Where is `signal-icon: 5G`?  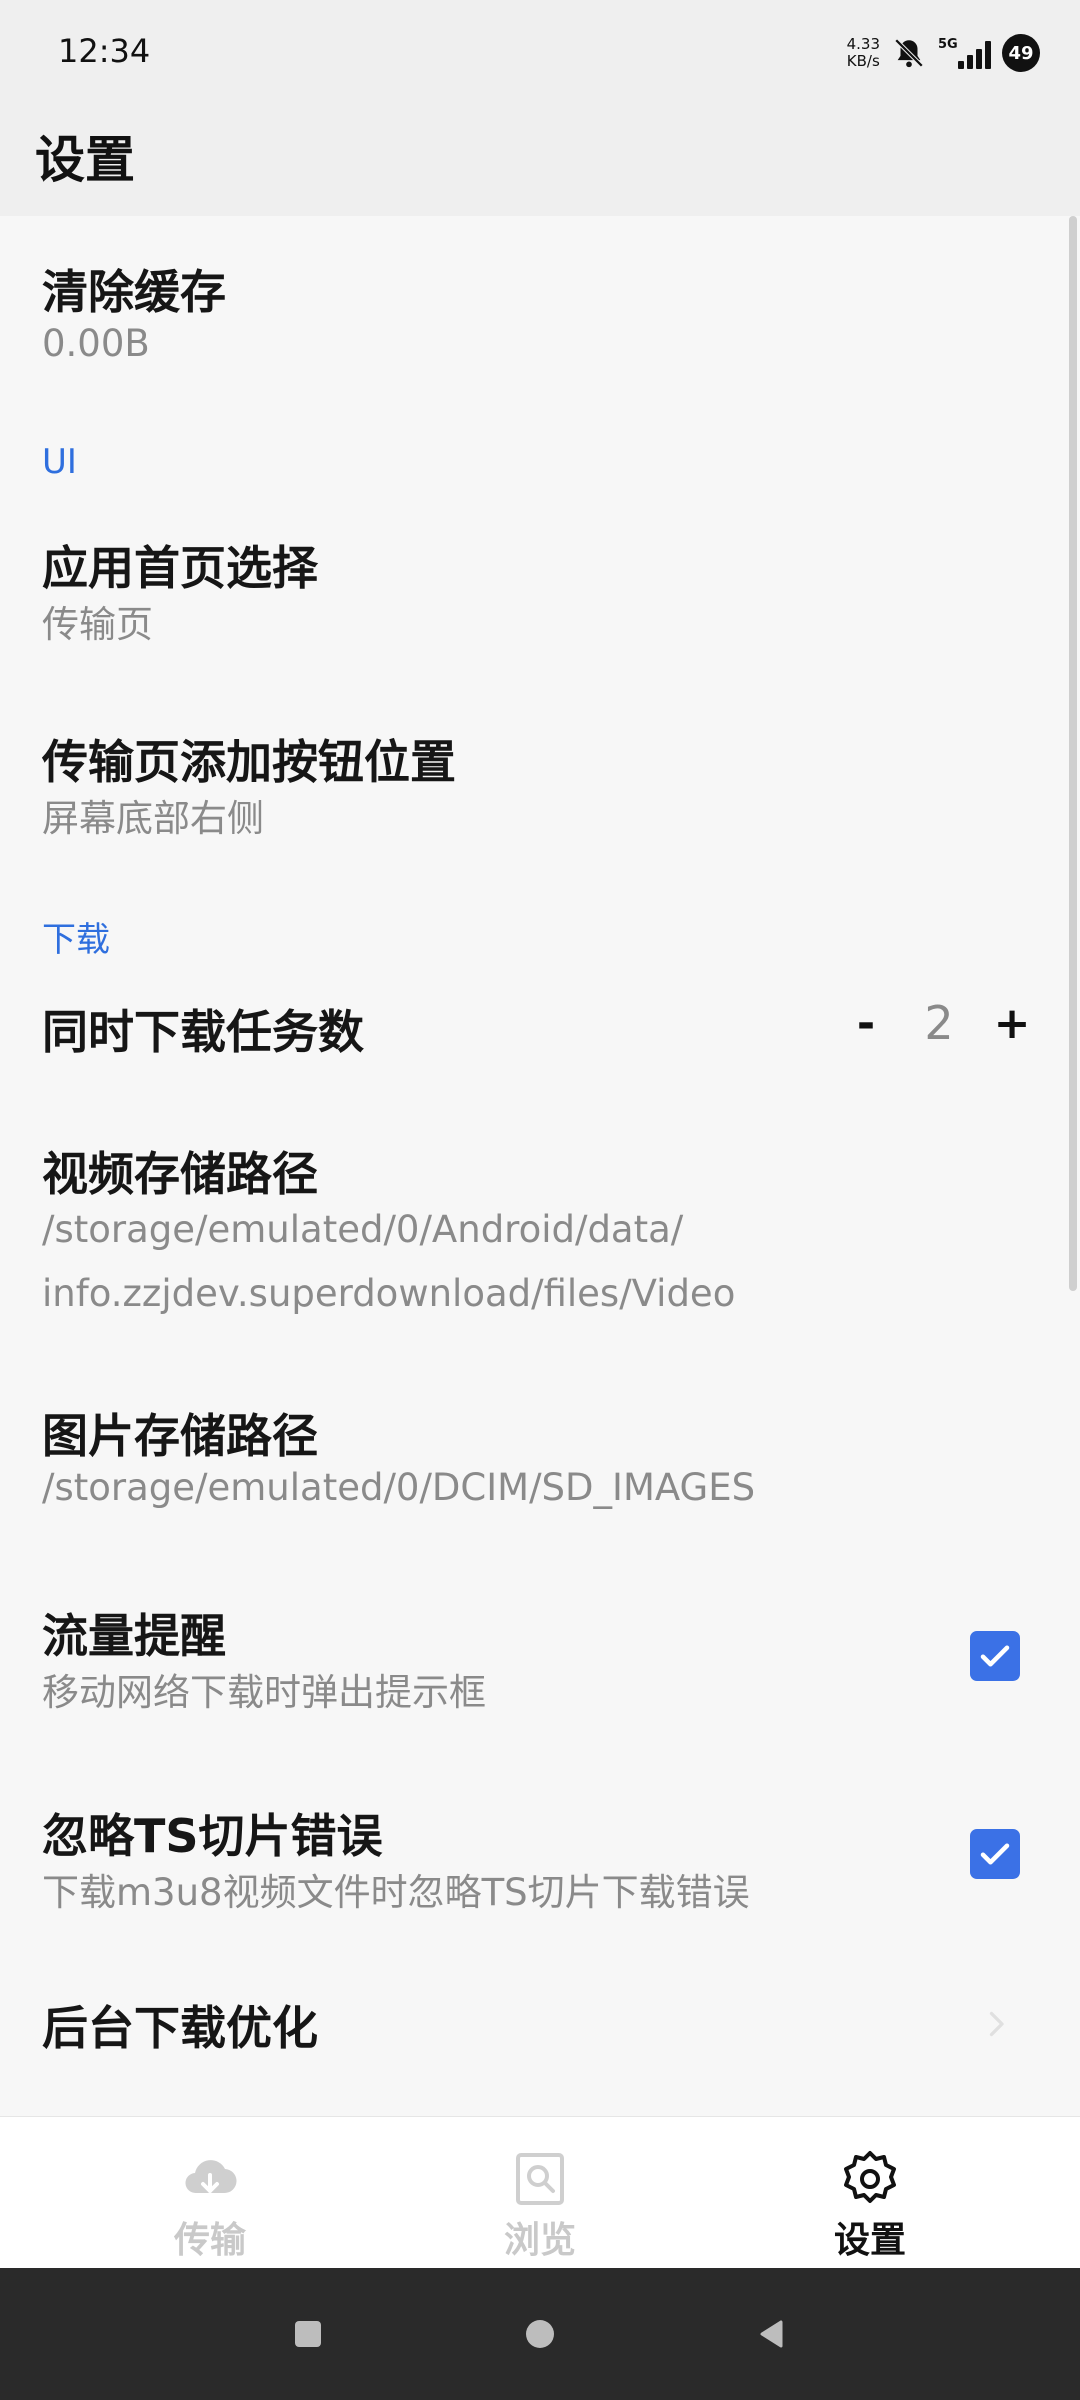
signal-icon: 5G is located at coordinates (964, 53).